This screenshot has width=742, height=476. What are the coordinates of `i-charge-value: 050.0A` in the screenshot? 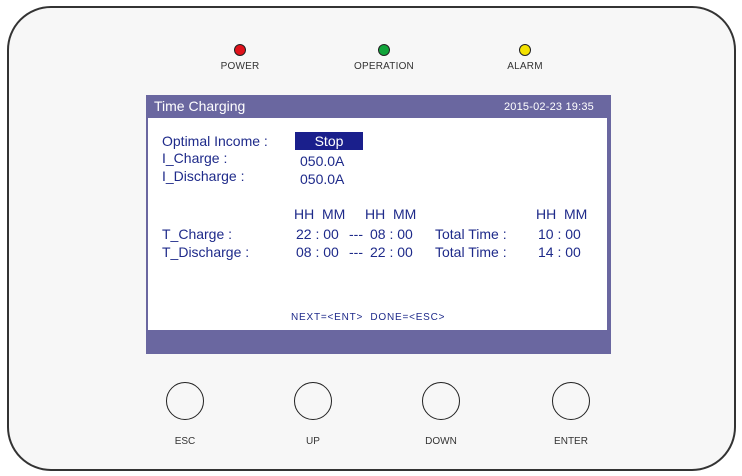 It's located at (322, 161).